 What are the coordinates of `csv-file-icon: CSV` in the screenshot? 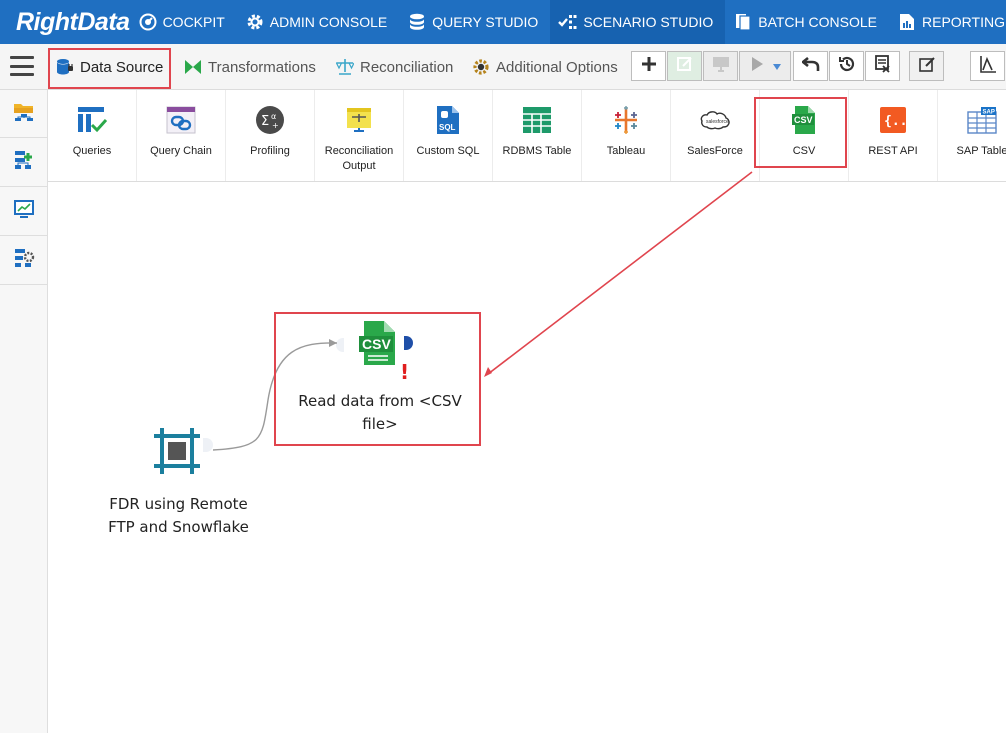 It's located at (377, 343).